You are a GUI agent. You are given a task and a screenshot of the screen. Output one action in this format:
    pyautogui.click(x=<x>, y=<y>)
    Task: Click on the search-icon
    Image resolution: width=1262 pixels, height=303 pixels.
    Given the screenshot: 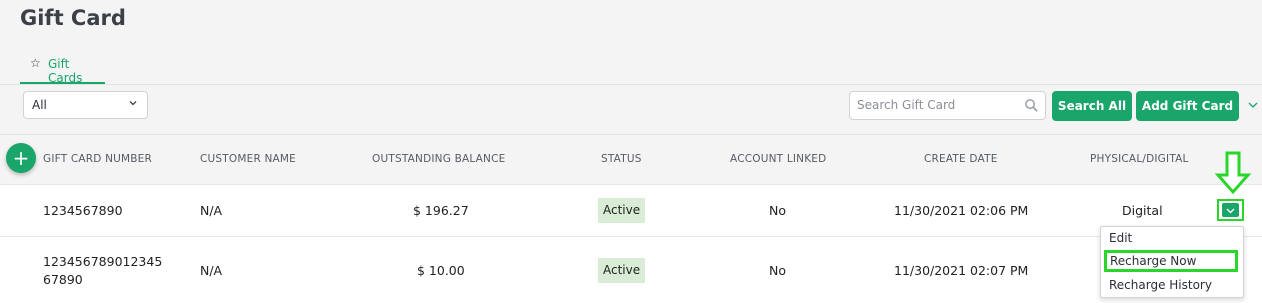 What is the action you would take?
    pyautogui.click(x=1031, y=105)
    